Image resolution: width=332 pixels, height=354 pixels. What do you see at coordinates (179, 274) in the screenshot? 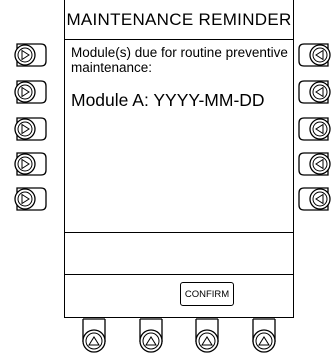
I see `screen-divider-lower` at bounding box center [179, 274].